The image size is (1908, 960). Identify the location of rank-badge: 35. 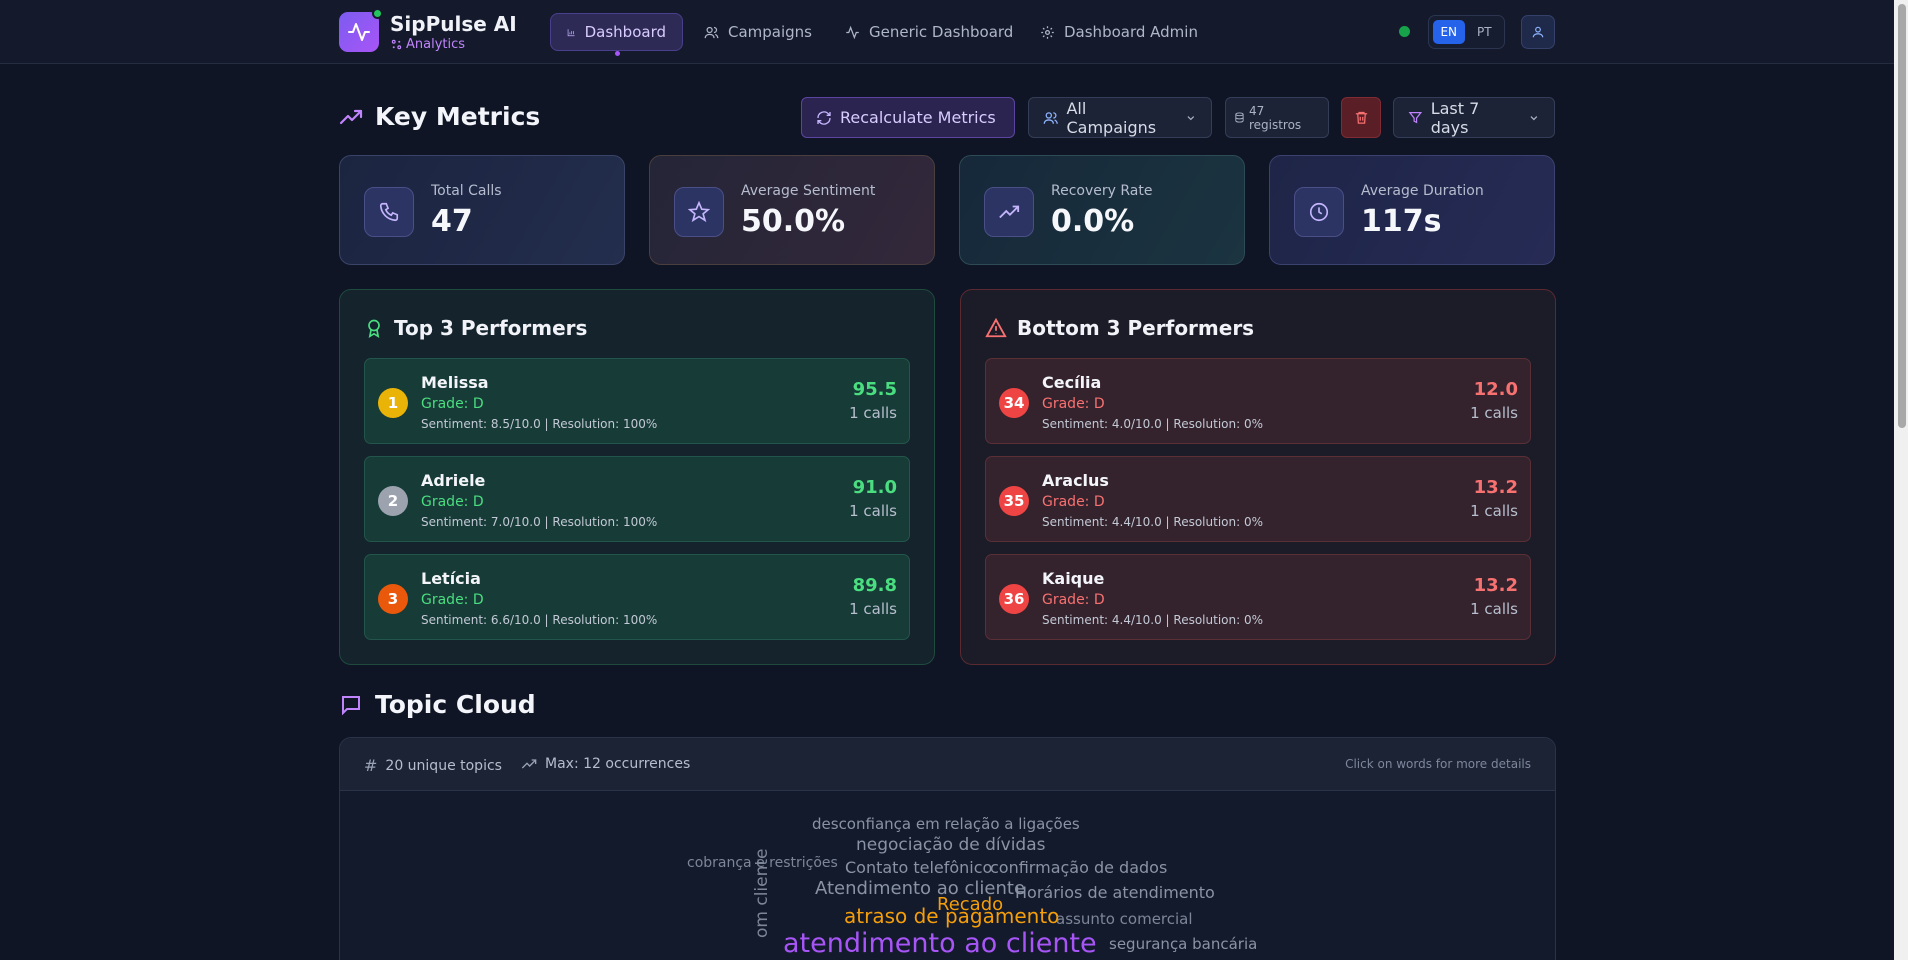
(1014, 501).